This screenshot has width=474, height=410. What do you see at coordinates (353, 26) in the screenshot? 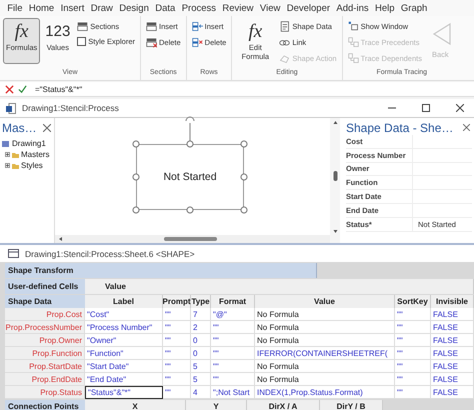
I see `window-icon` at bounding box center [353, 26].